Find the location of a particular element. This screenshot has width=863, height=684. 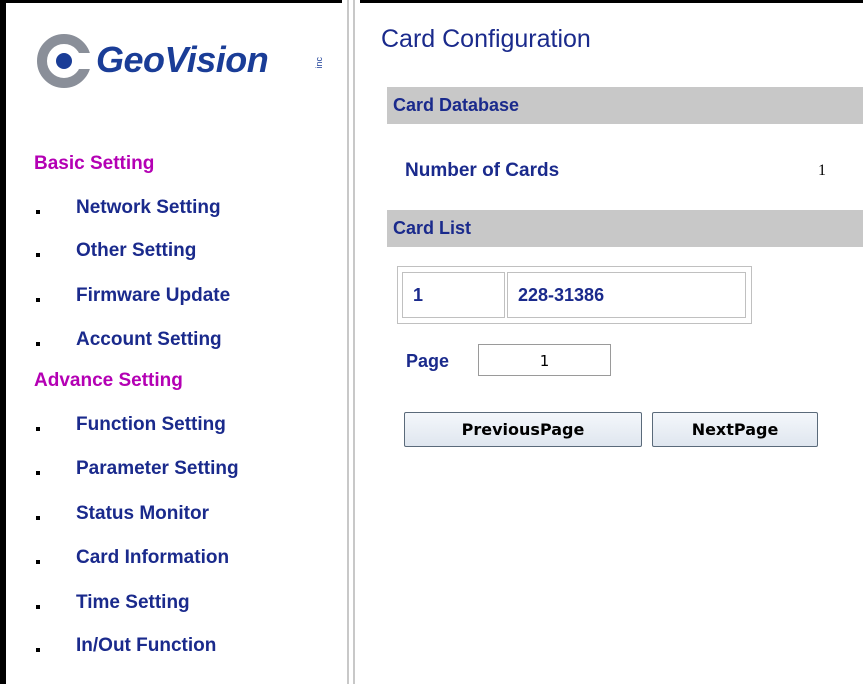

geovision-logo: GeoVision inc is located at coordinates (186, 64).